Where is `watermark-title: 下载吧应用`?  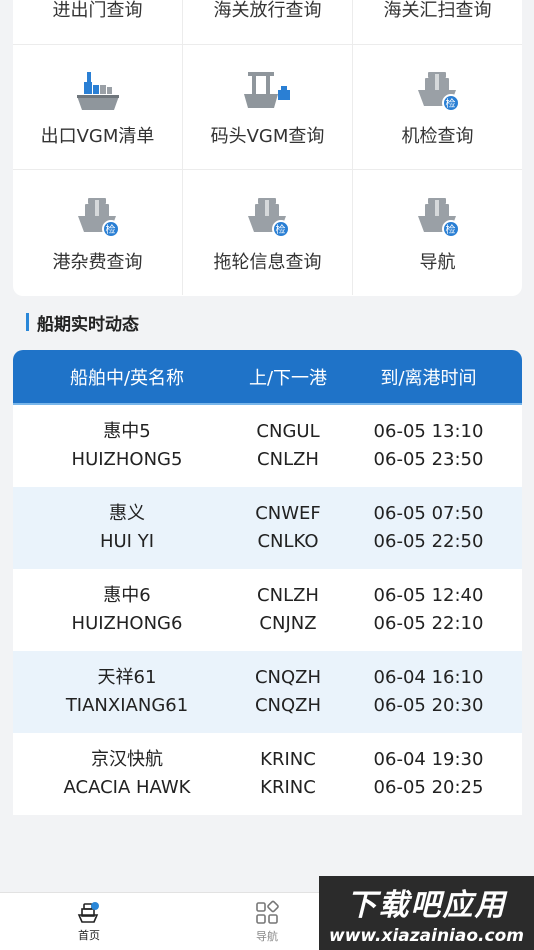 watermark-title: 下载吧应用 is located at coordinates (426, 905).